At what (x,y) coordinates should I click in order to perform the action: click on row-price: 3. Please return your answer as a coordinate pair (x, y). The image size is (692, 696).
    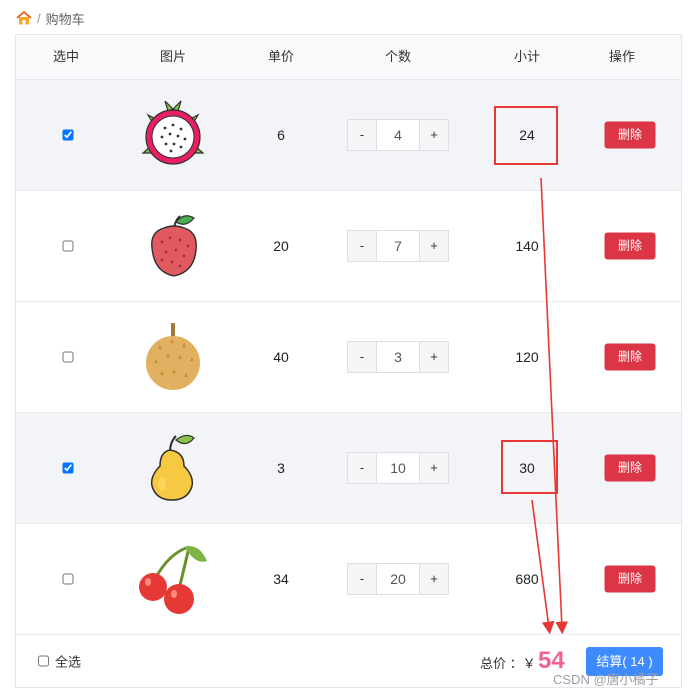
    Looking at the image, I should click on (281, 468).